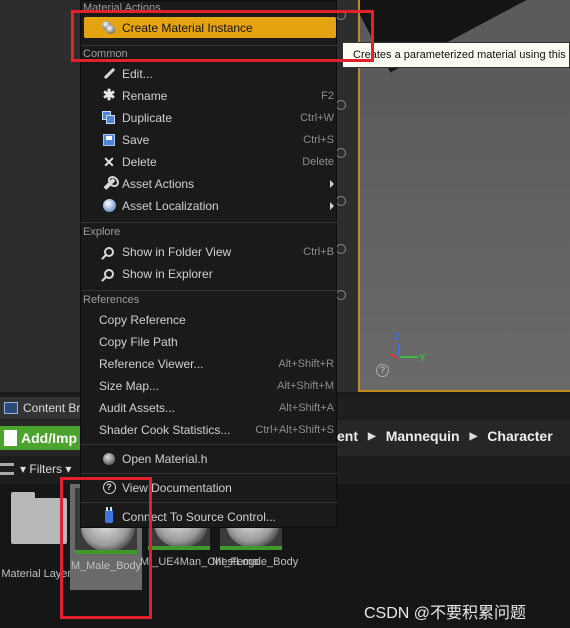 This screenshot has width=570, height=628. I want to click on folder-icon, so click(39, 518).